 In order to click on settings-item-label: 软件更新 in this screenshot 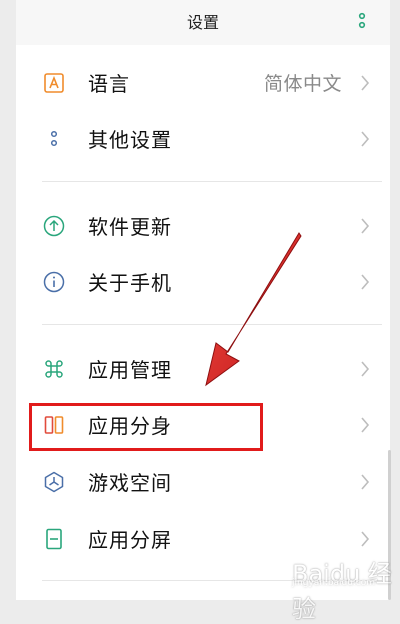, I will do `click(130, 227)`.